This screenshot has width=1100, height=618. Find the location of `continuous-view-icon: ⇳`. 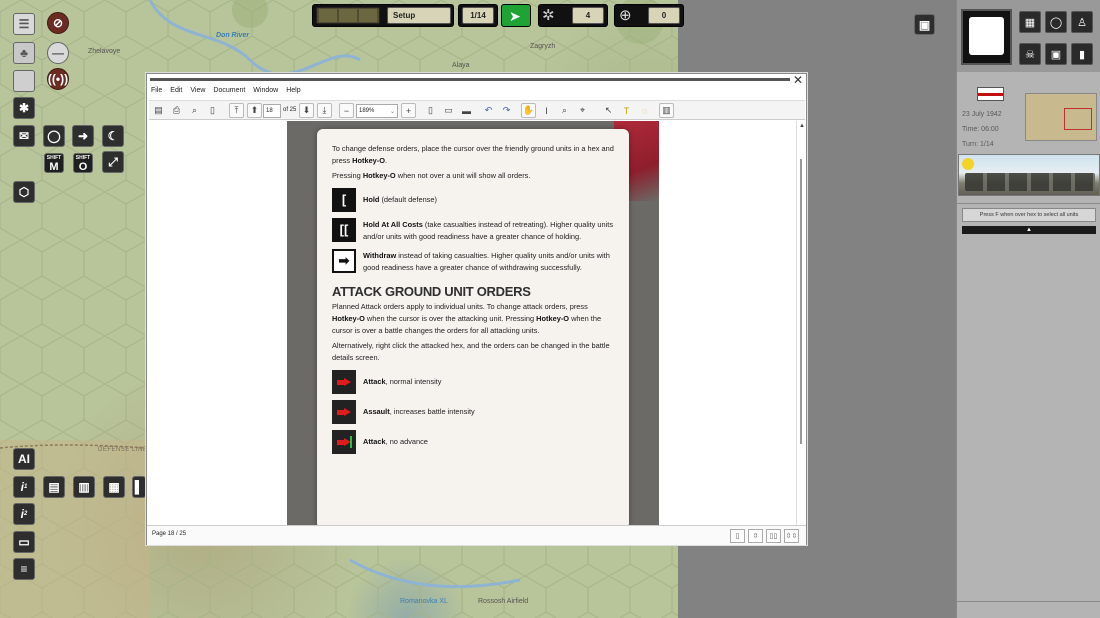

continuous-view-icon: ⇳ is located at coordinates (755, 536).